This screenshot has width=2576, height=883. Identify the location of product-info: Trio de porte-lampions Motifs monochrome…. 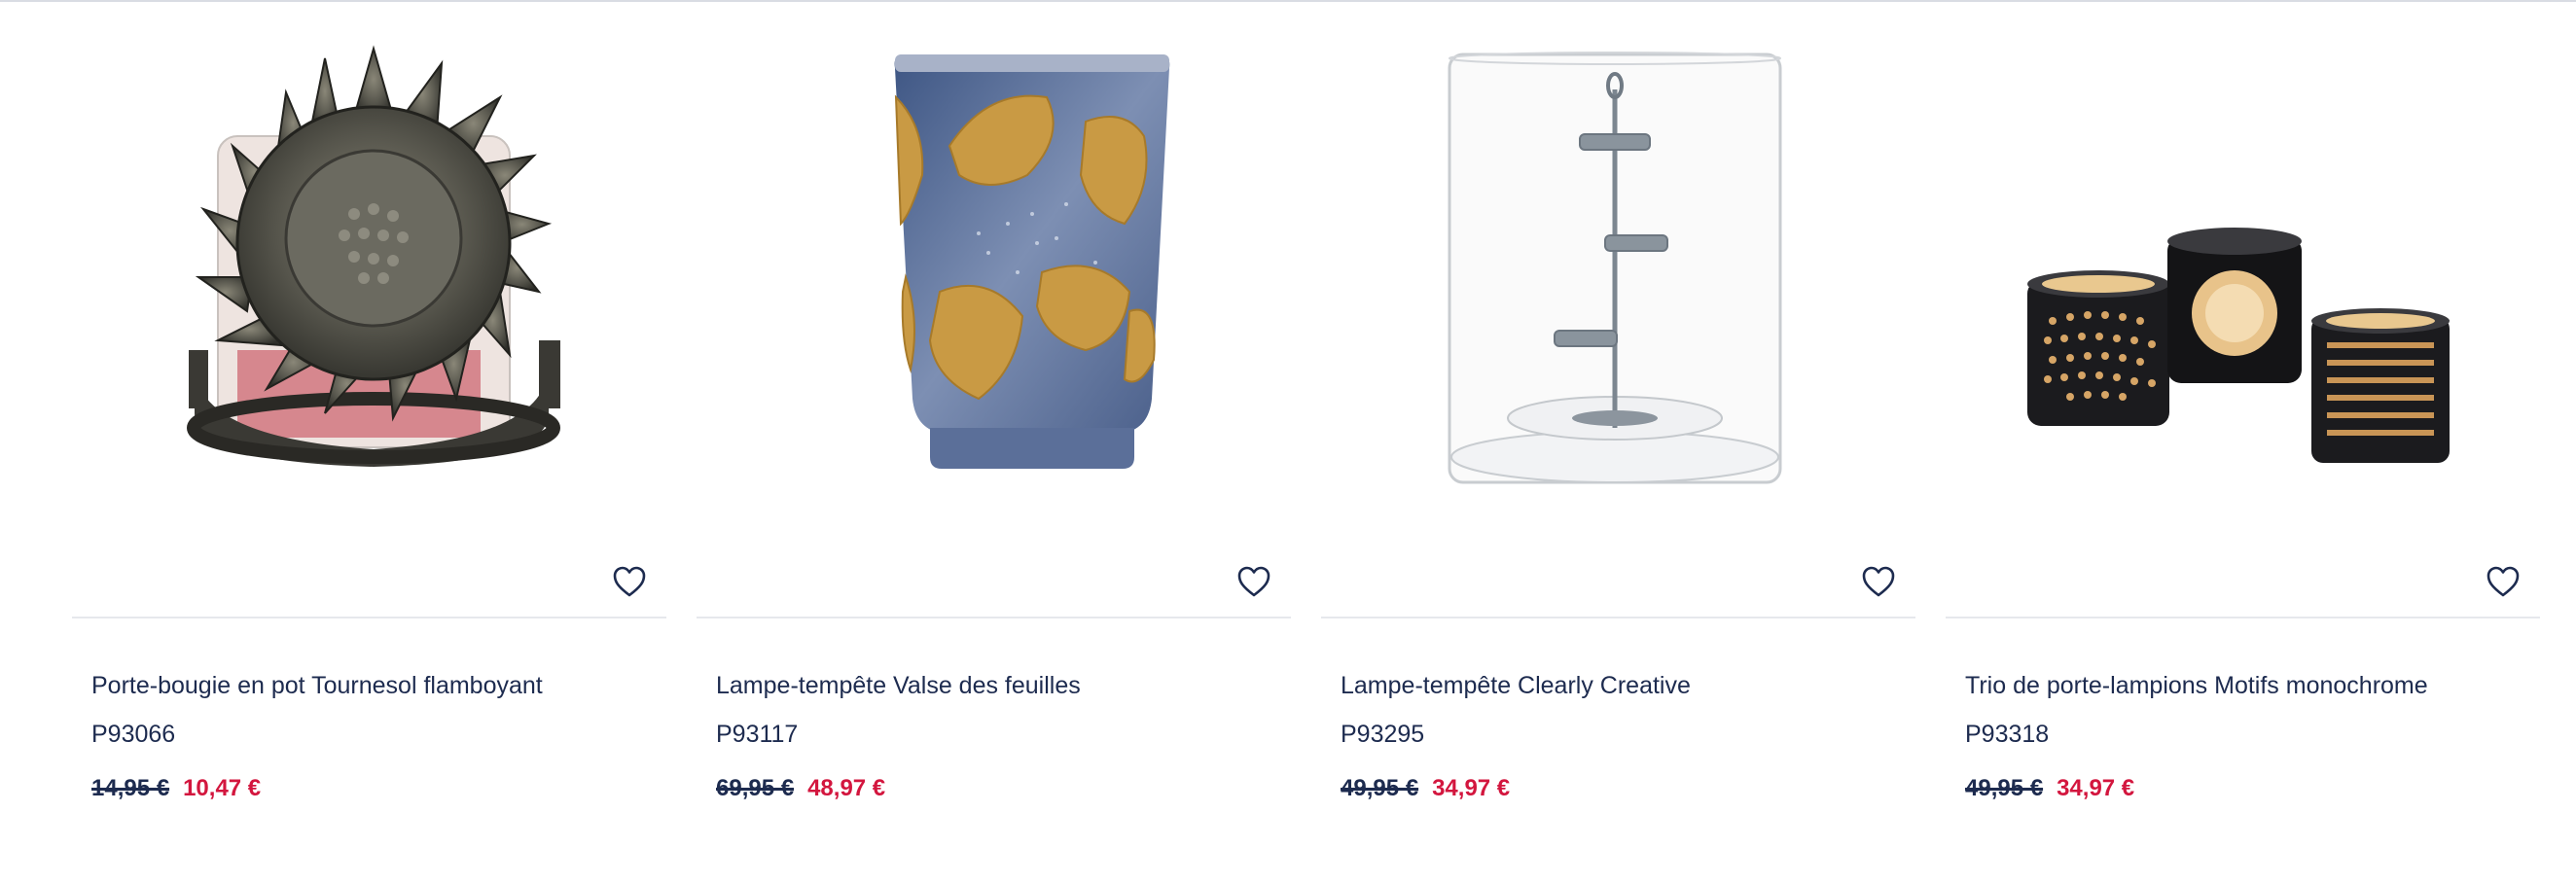
(2247, 736).